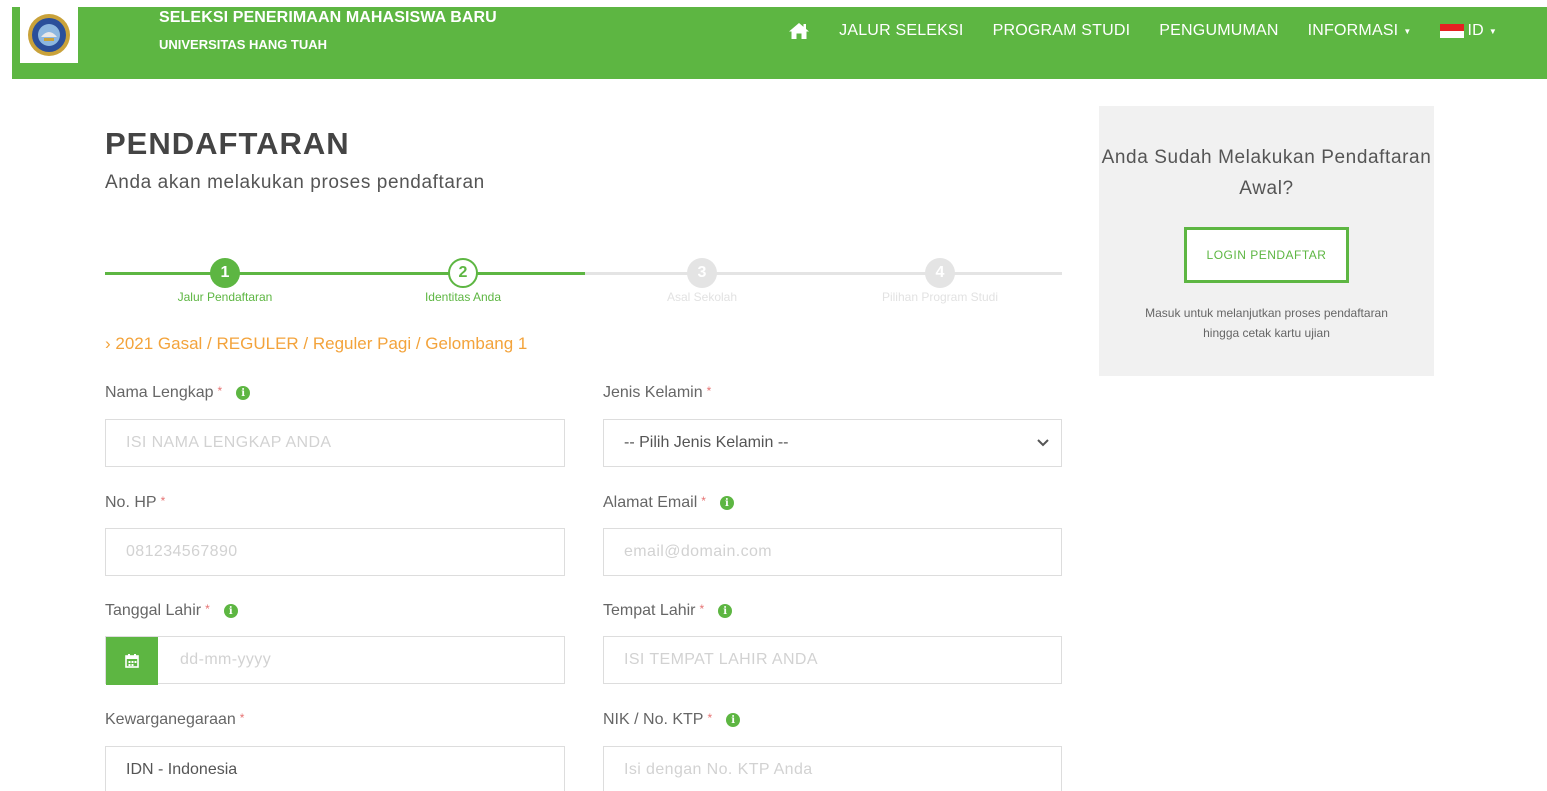  What do you see at coordinates (463, 273) in the screenshot?
I see `step-number: 2` at bounding box center [463, 273].